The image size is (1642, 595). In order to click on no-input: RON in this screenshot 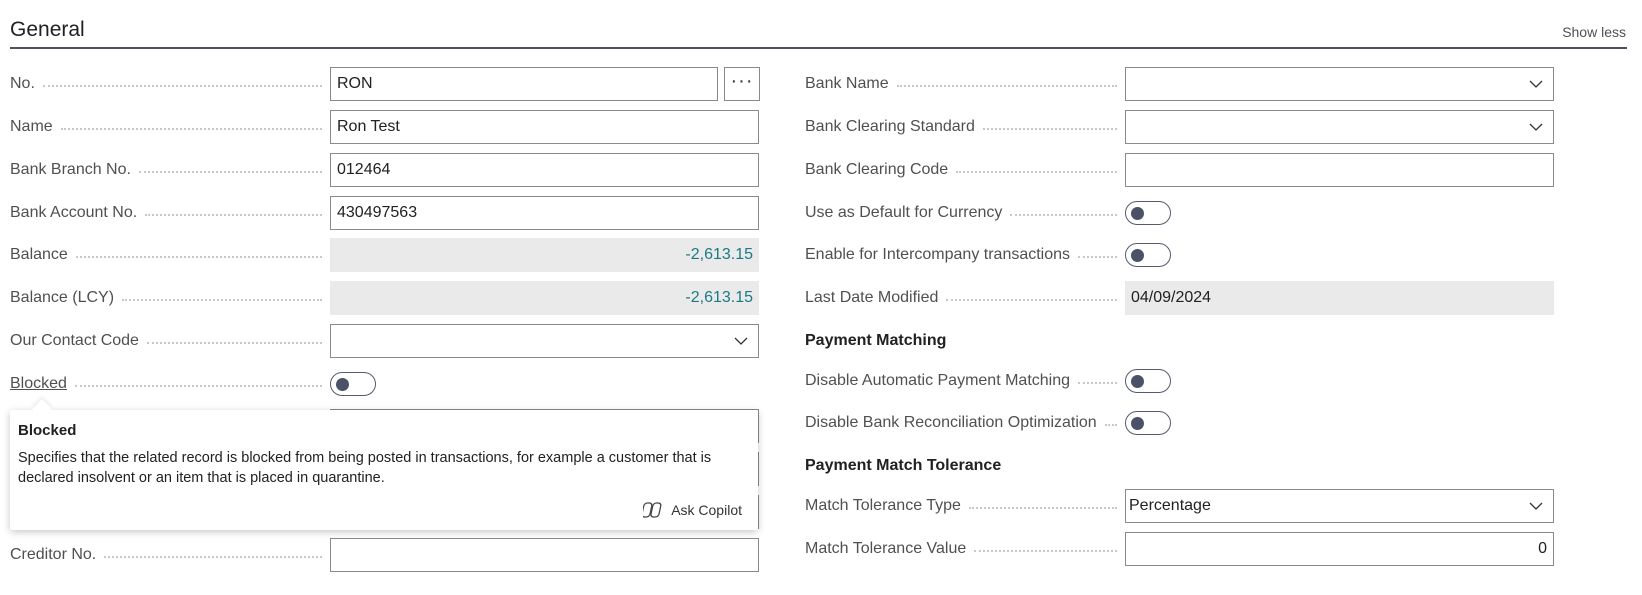, I will do `click(524, 84)`.